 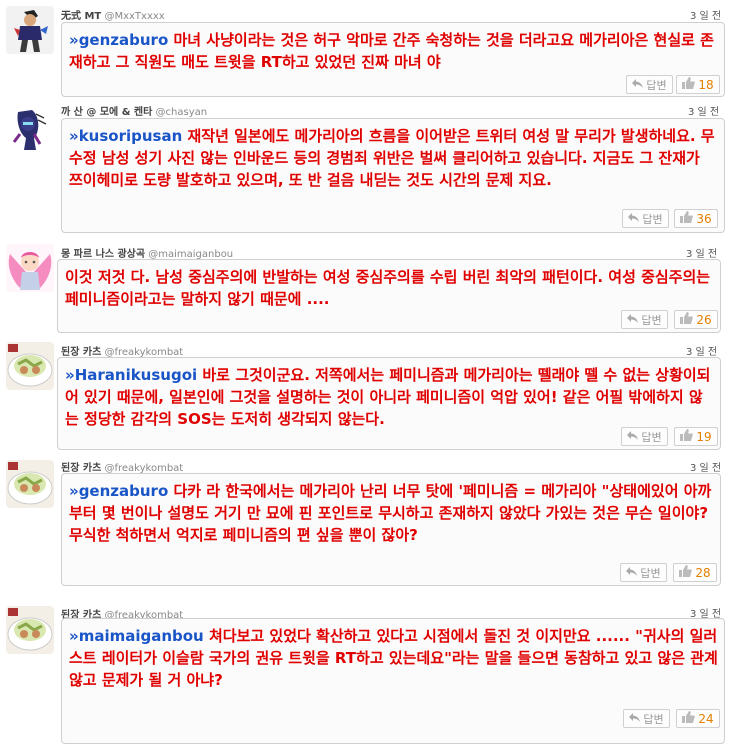 What do you see at coordinates (134, 16) in the screenshot?
I see `author-handle: @MxxTxxxx` at bounding box center [134, 16].